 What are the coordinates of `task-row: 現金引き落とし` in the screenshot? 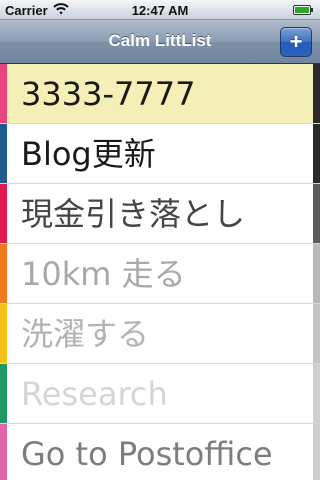 It's located at (160, 214).